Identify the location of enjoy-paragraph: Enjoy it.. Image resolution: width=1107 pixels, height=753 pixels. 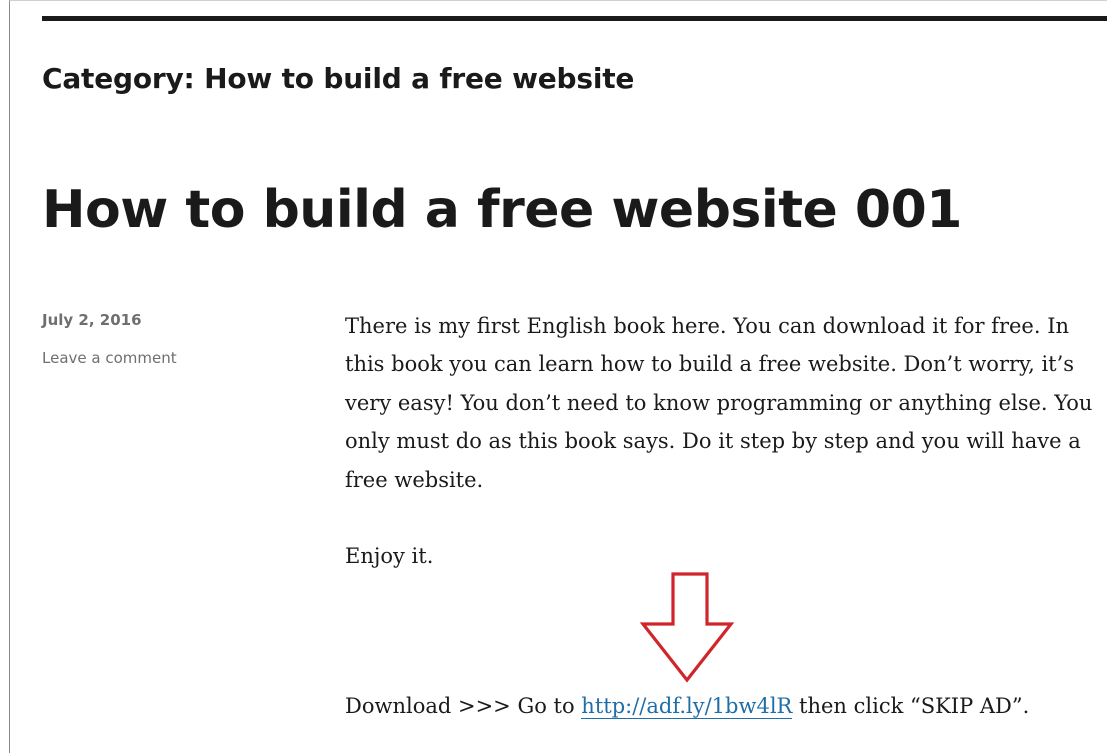
(389, 556).